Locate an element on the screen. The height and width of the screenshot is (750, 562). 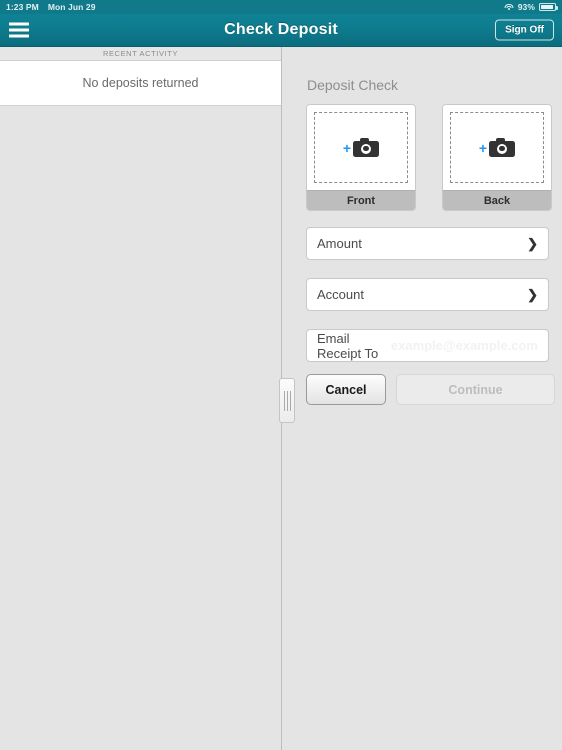
capture-card-back: + Back is located at coordinates (497, 157).